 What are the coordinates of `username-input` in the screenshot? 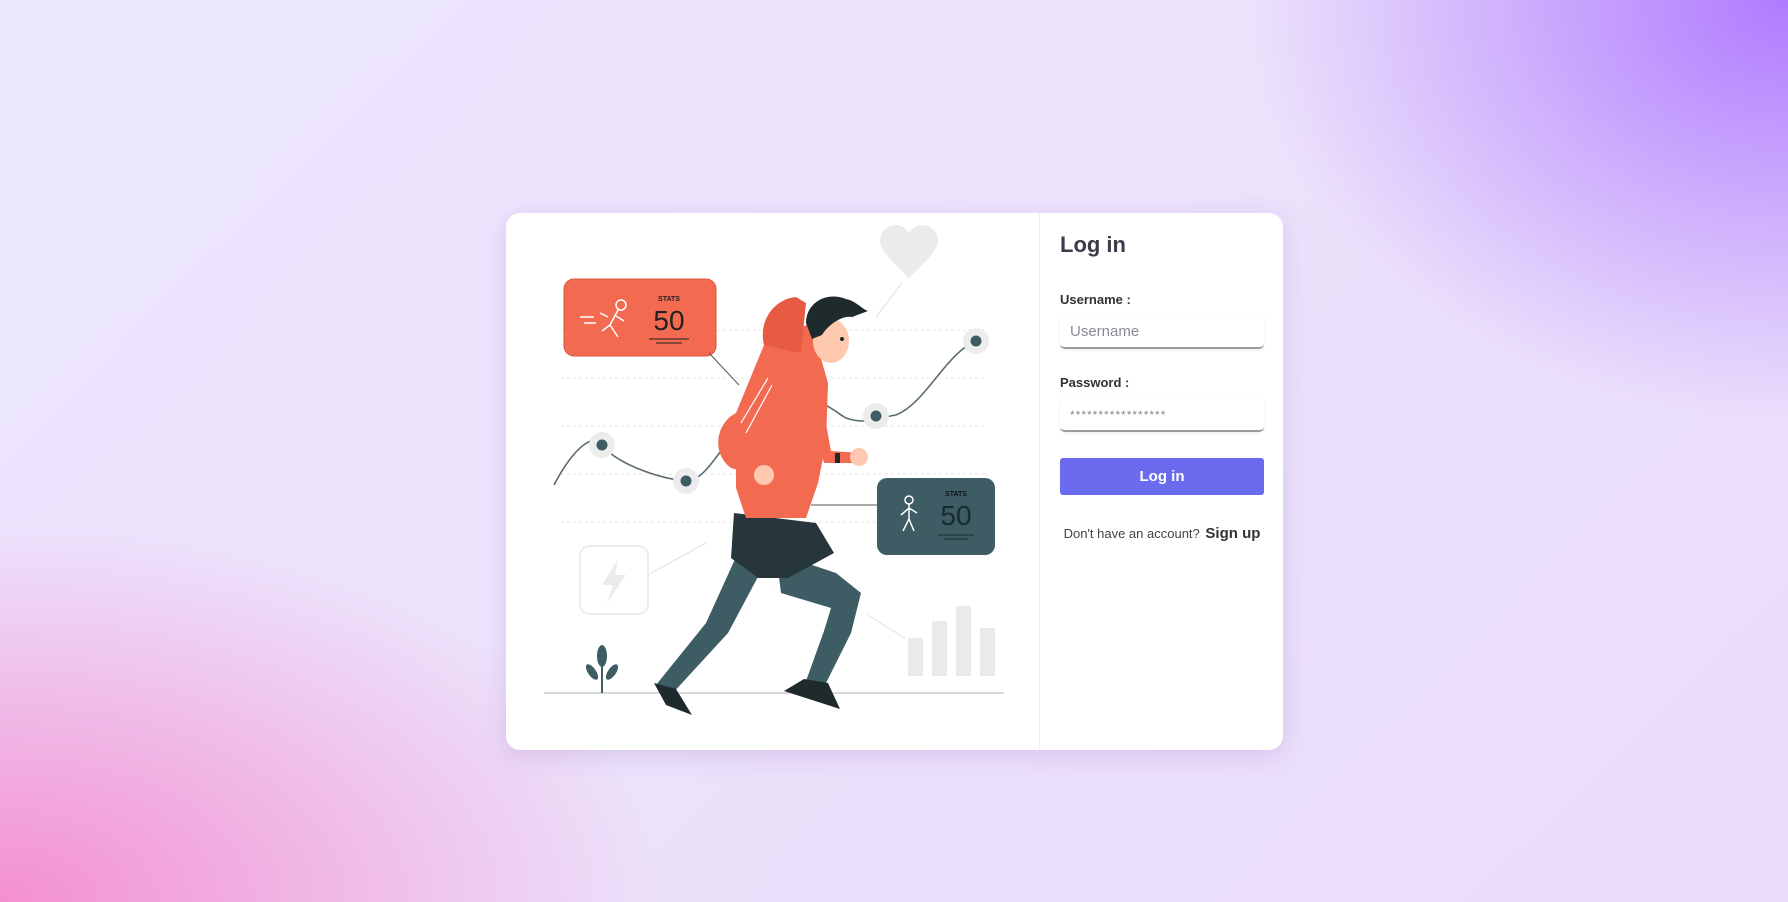 It's located at (1162, 332).